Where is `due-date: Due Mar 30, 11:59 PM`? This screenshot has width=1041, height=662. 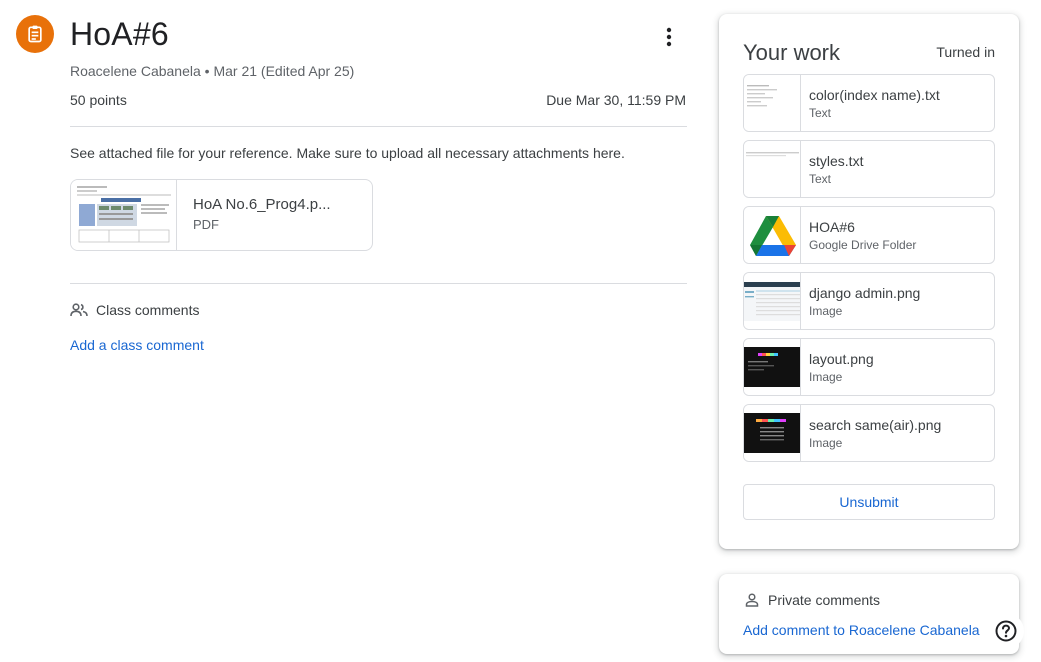 due-date: Due Mar 30, 11:59 PM is located at coordinates (616, 100).